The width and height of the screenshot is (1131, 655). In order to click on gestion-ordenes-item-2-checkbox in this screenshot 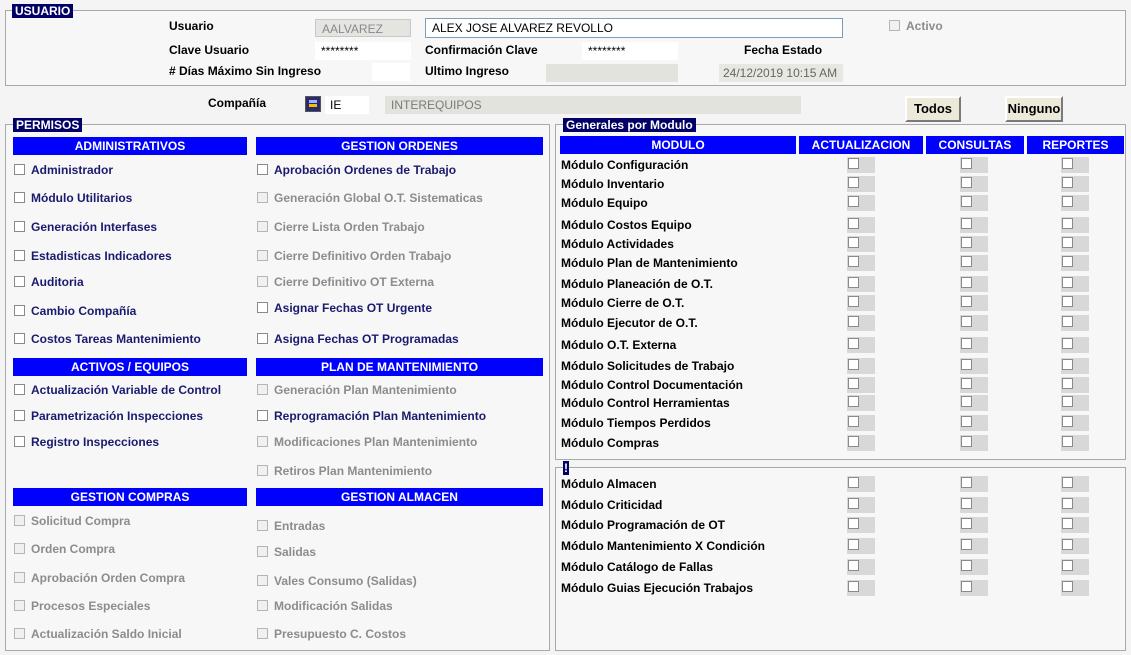, I will do `click(262, 226)`.